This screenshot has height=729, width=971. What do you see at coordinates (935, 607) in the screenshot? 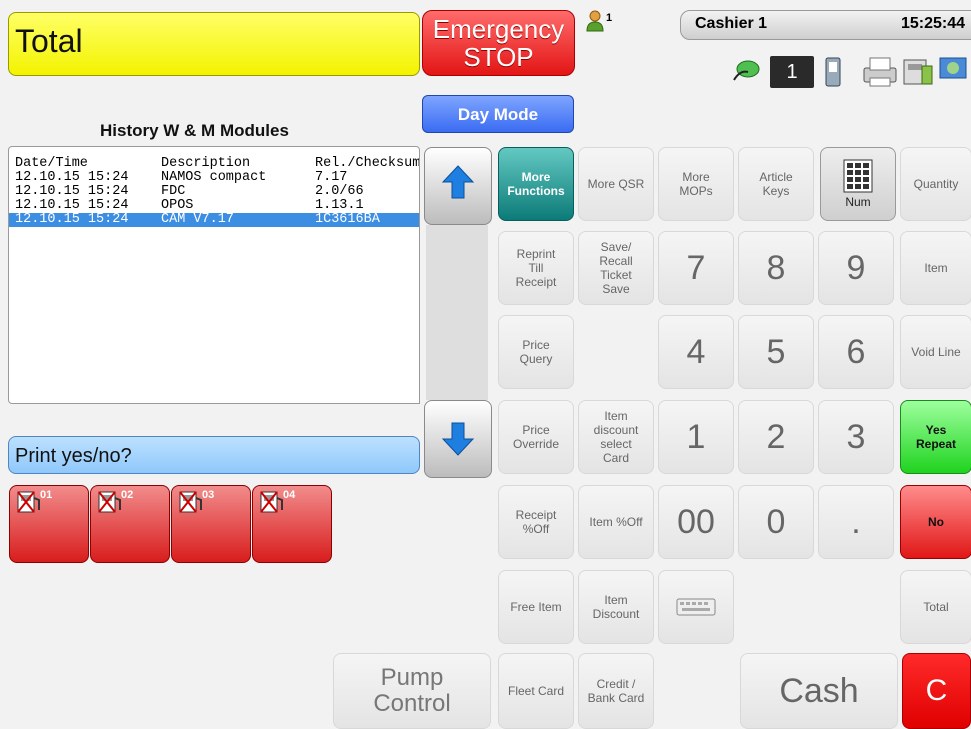
I see `total-button: Total` at bounding box center [935, 607].